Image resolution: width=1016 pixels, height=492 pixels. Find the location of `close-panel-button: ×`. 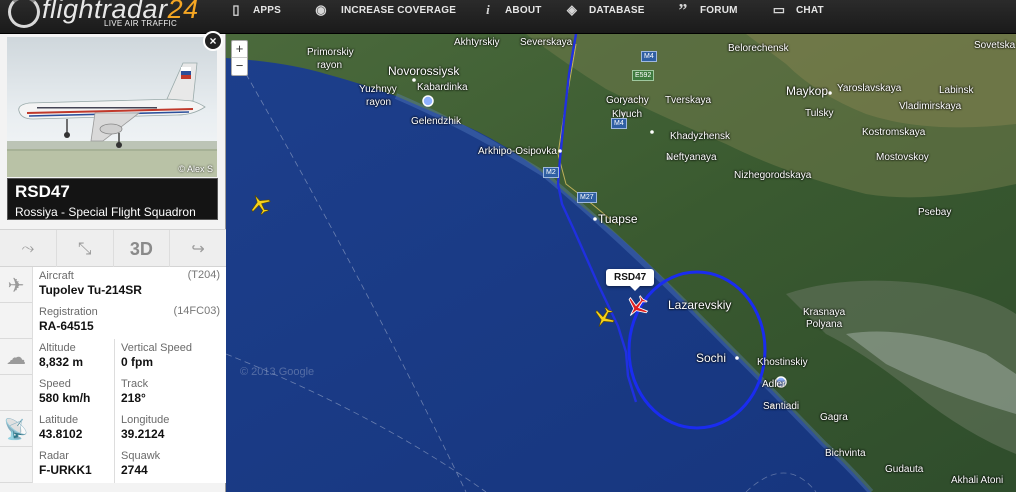

close-panel-button: × is located at coordinates (213, 41).